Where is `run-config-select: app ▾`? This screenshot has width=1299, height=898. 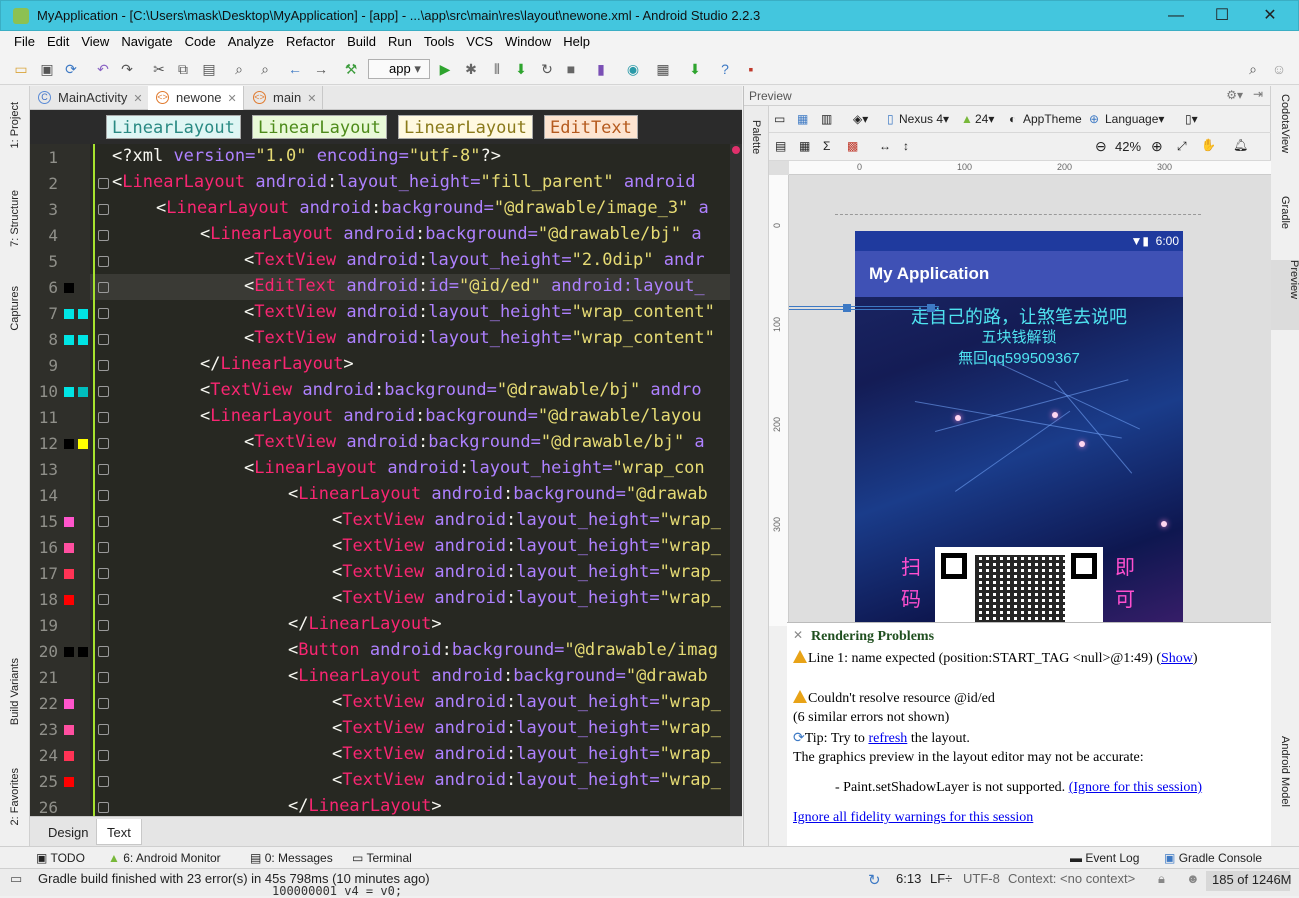
run-config-select: app ▾ is located at coordinates (399, 69).